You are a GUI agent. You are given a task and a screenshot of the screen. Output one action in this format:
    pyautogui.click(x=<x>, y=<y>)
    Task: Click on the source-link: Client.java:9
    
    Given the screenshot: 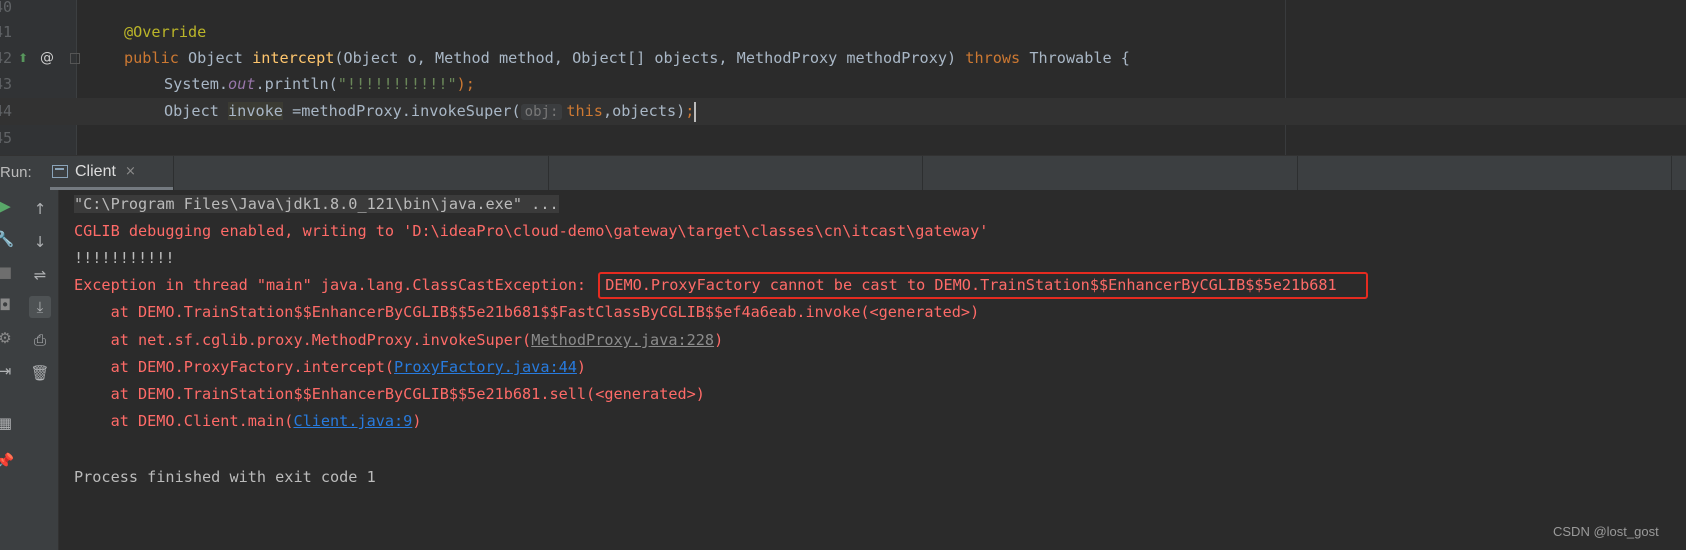 What is the action you would take?
    pyautogui.click(x=352, y=421)
    